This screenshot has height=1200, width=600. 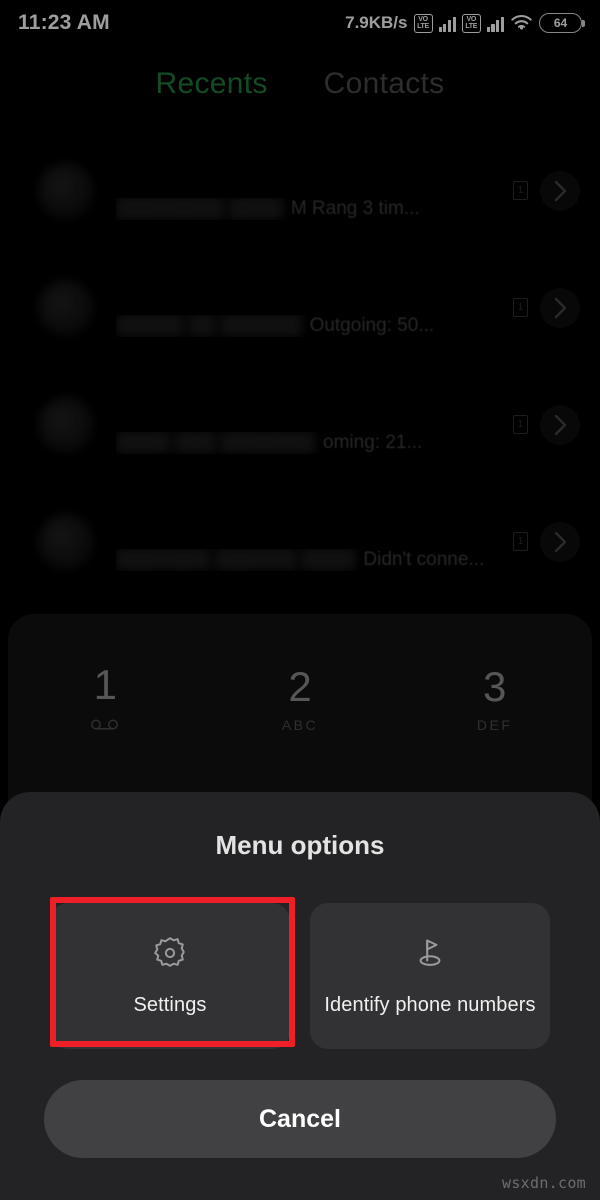 I want to click on call-log-row: ████ ███ ███████ oming: 21... 1, so click(x=300, y=424).